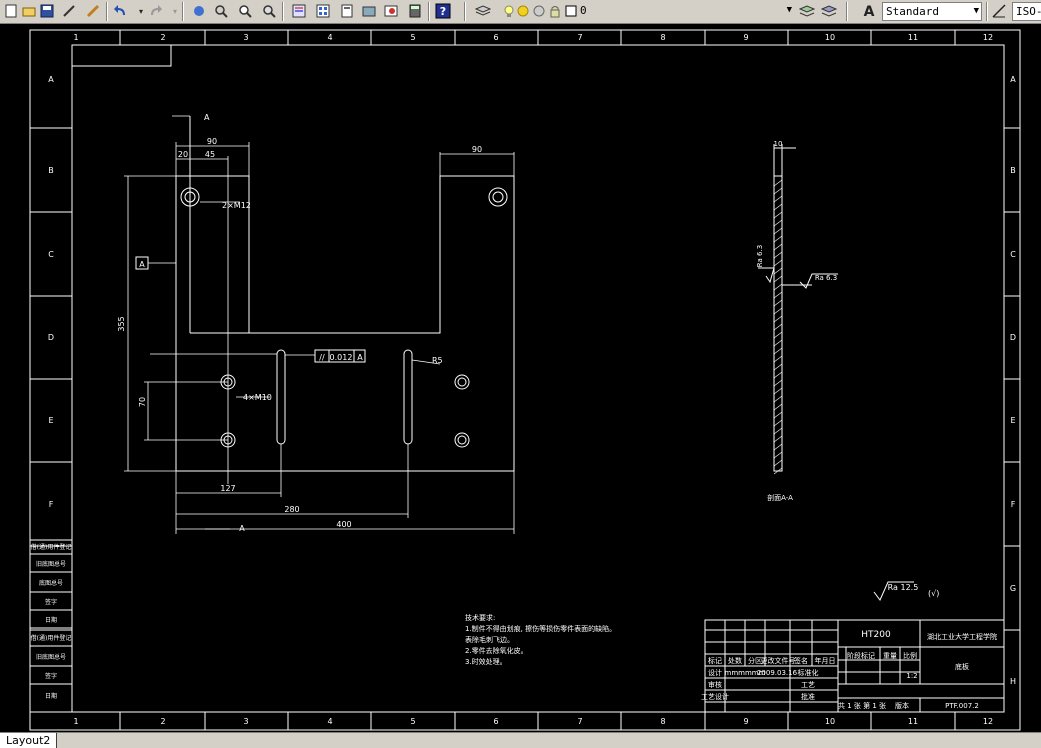 This screenshot has width=1041, height=748. I want to click on dimension-text: 127, so click(227, 488).